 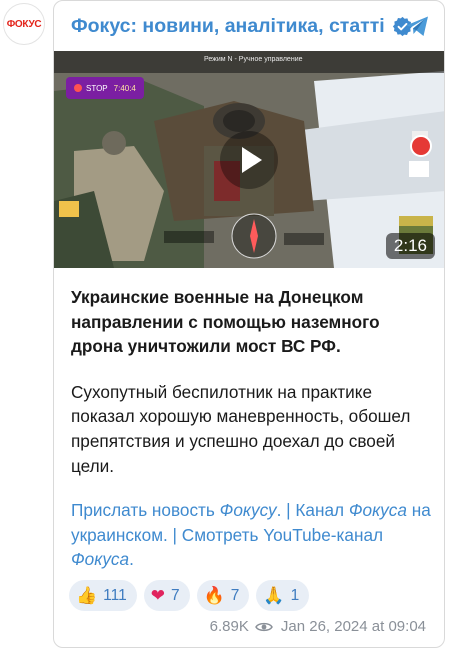 I want to click on send-news-link: Прислать новость Фокусу., so click(x=176, y=510).